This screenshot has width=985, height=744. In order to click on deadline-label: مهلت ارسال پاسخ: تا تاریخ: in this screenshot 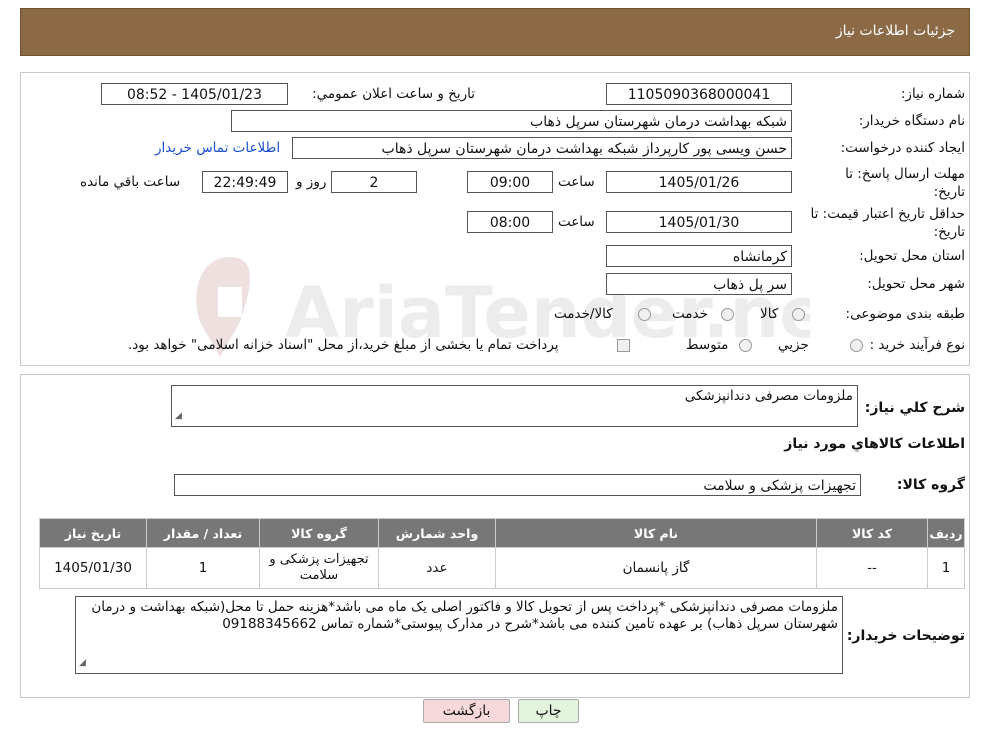, I will do `click(905, 183)`.